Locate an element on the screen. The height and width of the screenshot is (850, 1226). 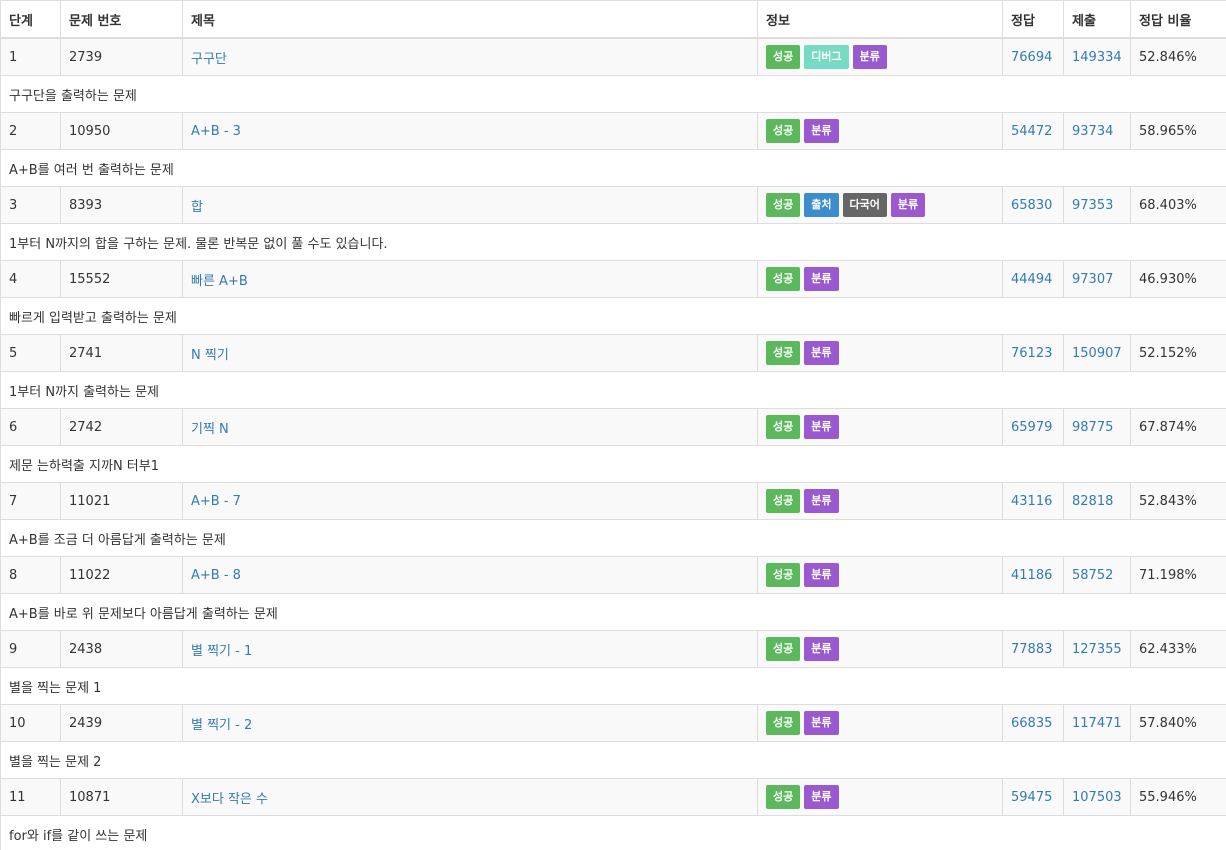
submission-count-link: 107503 is located at coordinates (1097, 797).